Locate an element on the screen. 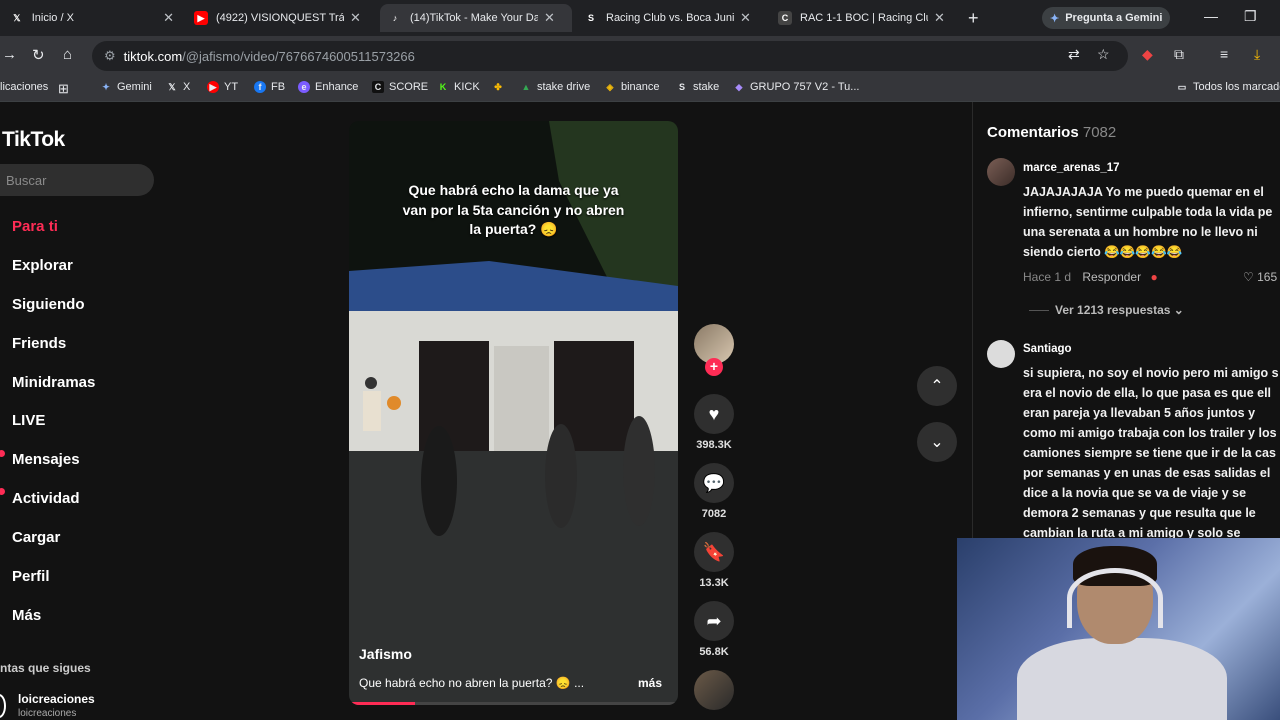 Image resolution: width=1280 pixels, height=720 pixels. tiktok-logo: TikTok is located at coordinates (33, 140).